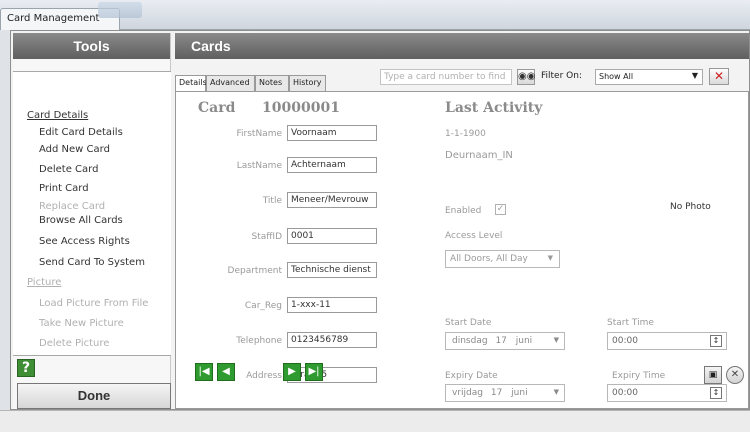 Image resolution: width=750 pixels, height=432 pixels. What do you see at coordinates (191, 83) in the screenshot?
I see `tab-details: Details` at bounding box center [191, 83].